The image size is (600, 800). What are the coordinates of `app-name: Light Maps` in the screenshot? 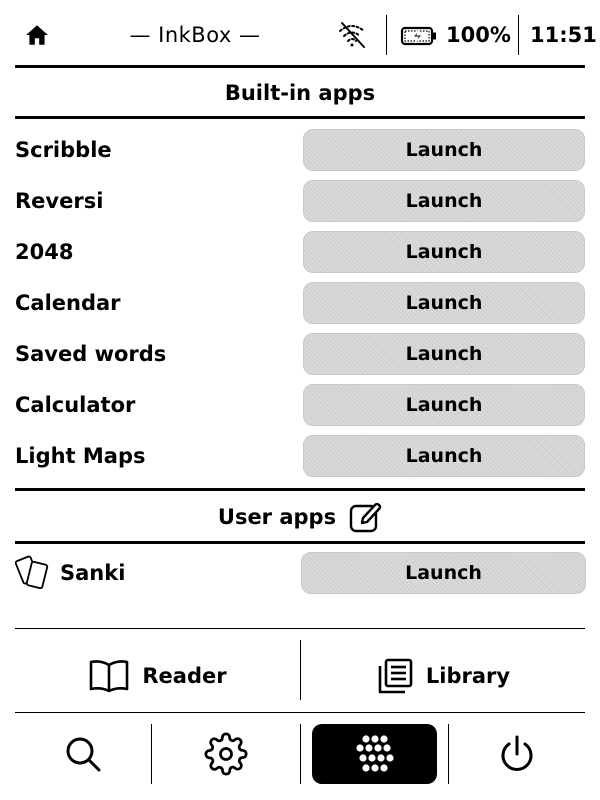 It's located at (80, 456).